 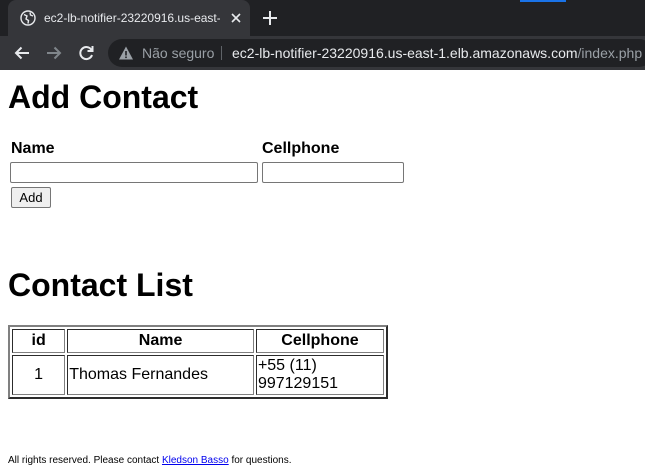 What do you see at coordinates (260, 460) in the screenshot?
I see `footer-suffix: for questions.` at bounding box center [260, 460].